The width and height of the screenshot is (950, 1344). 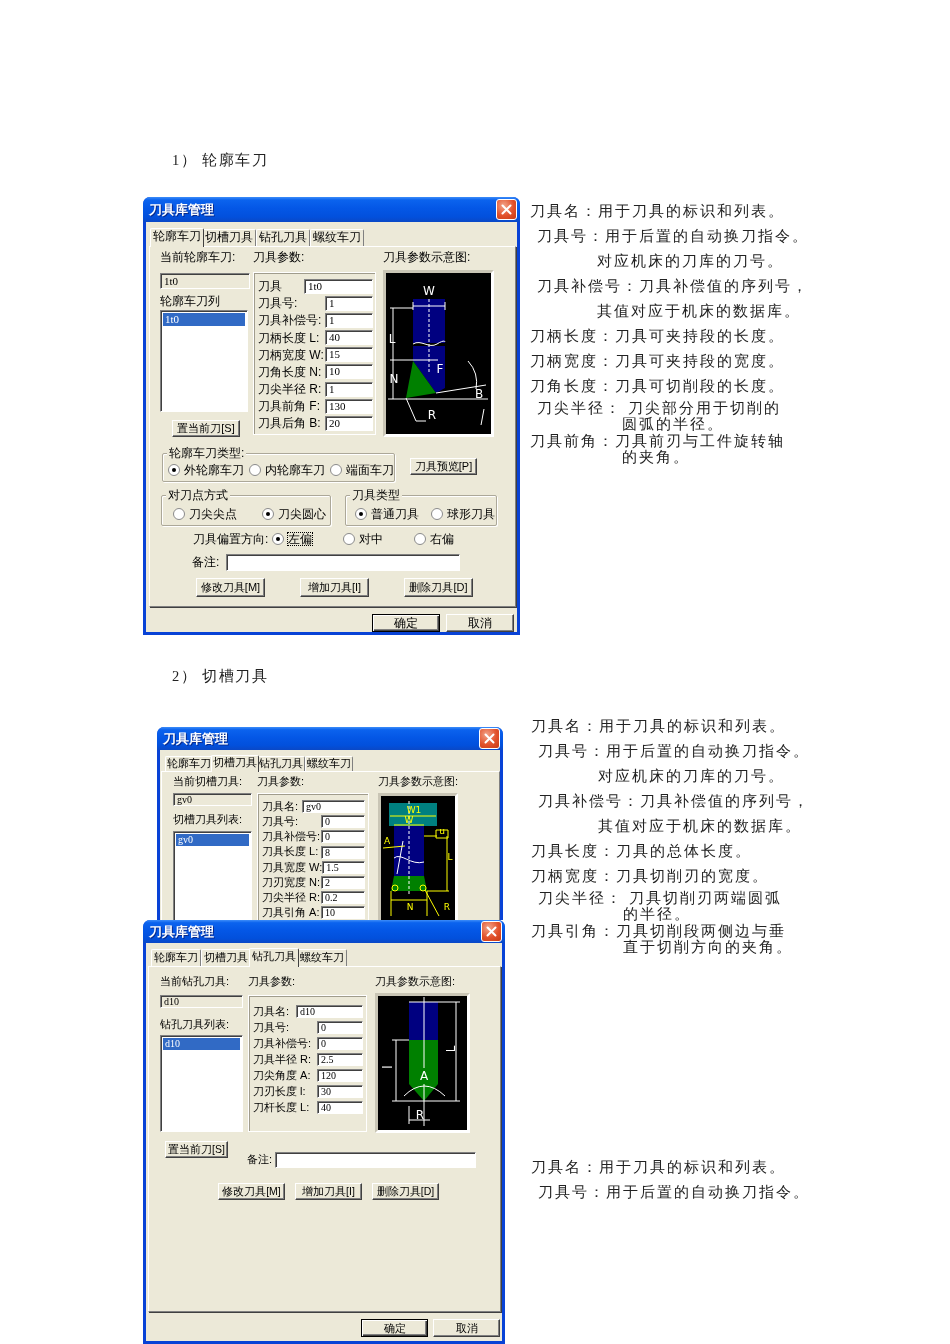 What do you see at coordinates (414, 810) in the screenshot?
I see `dimension-label: W1` at bounding box center [414, 810].